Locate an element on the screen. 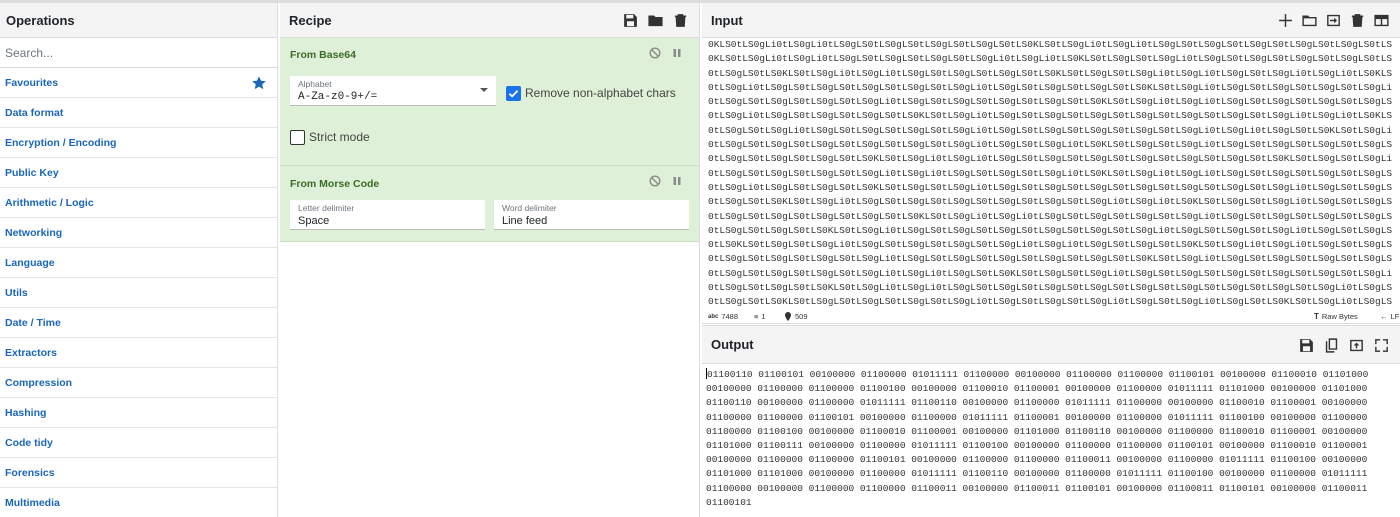  category-label: Arithmetic / Logic is located at coordinates (49, 203).